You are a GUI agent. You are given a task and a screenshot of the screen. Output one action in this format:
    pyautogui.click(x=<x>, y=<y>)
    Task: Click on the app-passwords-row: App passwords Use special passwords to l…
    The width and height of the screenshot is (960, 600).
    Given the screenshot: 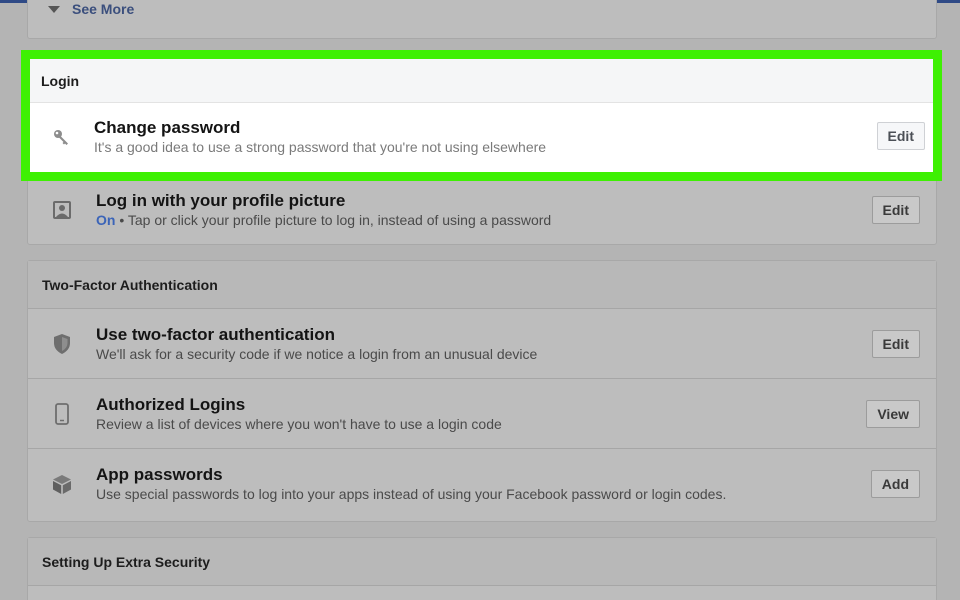 What is the action you would take?
    pyautogui.click(x=482, y=484)
    